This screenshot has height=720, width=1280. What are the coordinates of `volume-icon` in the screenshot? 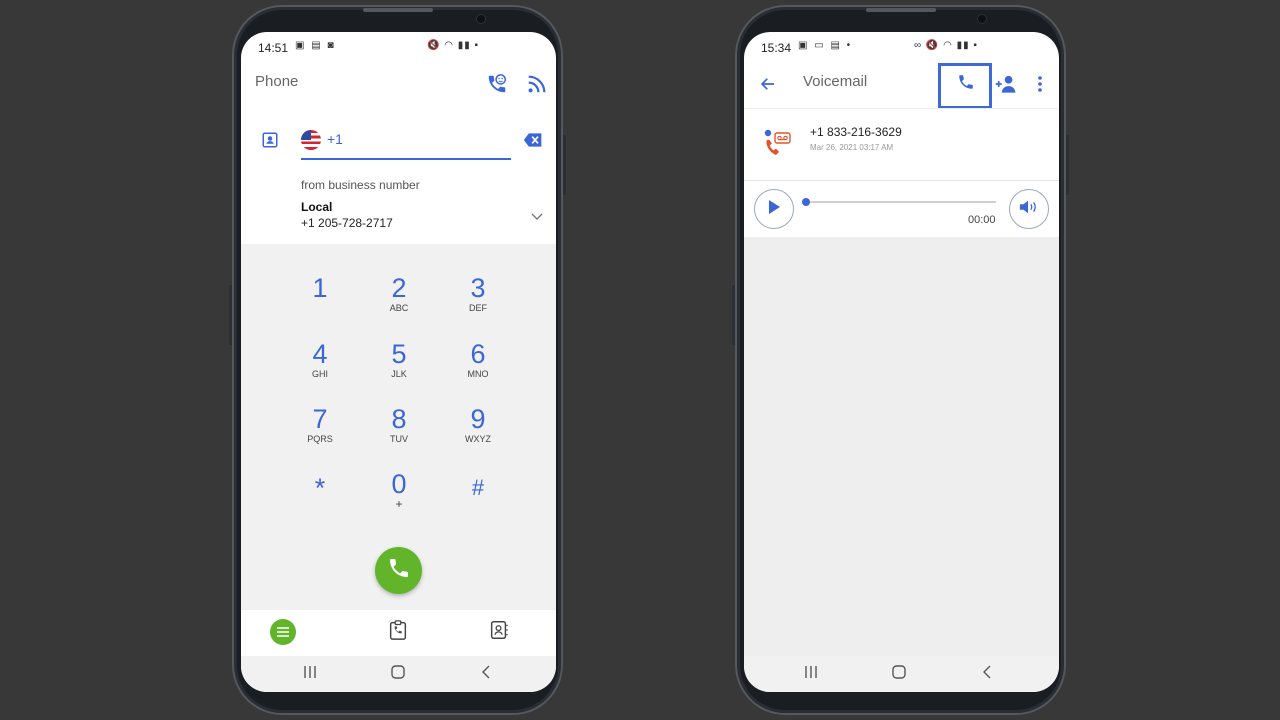 It's located at (1029, 209).